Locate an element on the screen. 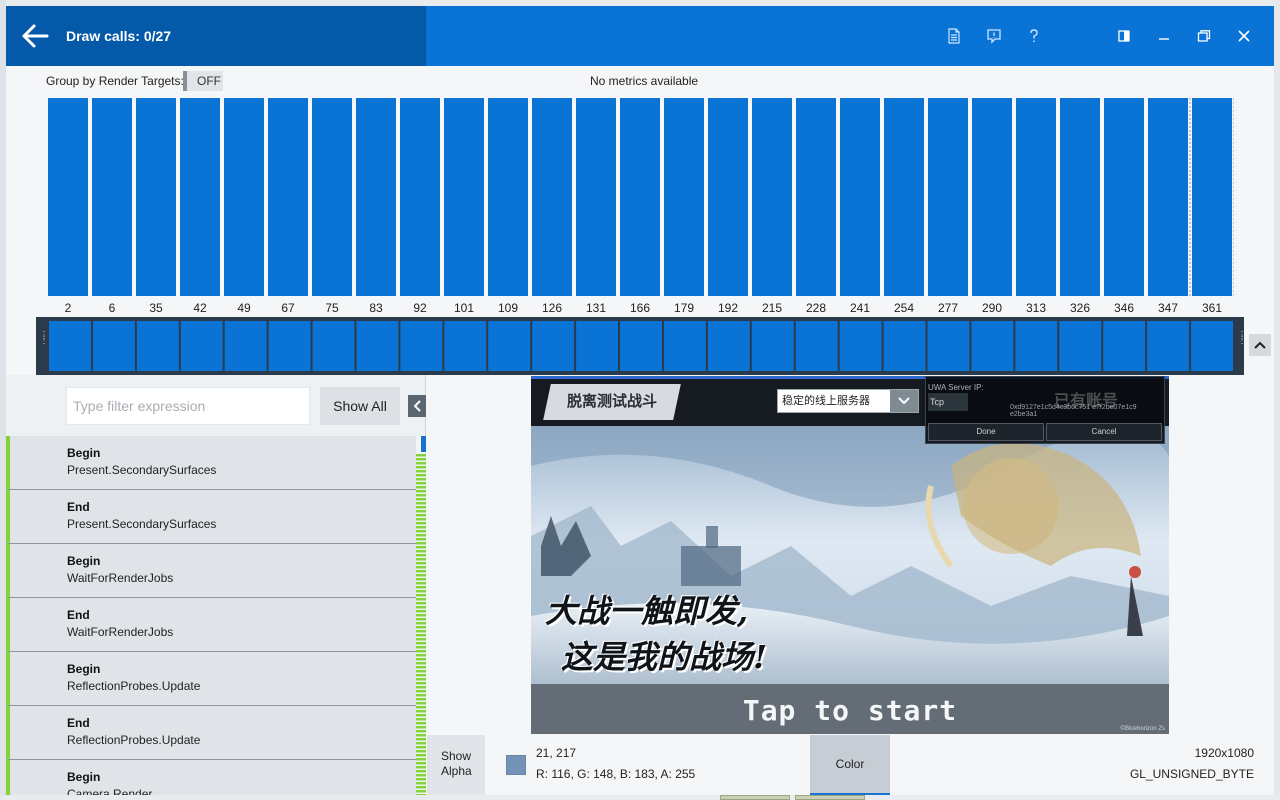 The width and height of the screenshot is (1280, 800). cancel-button: Cancel is located at coordinates (1104, 432).